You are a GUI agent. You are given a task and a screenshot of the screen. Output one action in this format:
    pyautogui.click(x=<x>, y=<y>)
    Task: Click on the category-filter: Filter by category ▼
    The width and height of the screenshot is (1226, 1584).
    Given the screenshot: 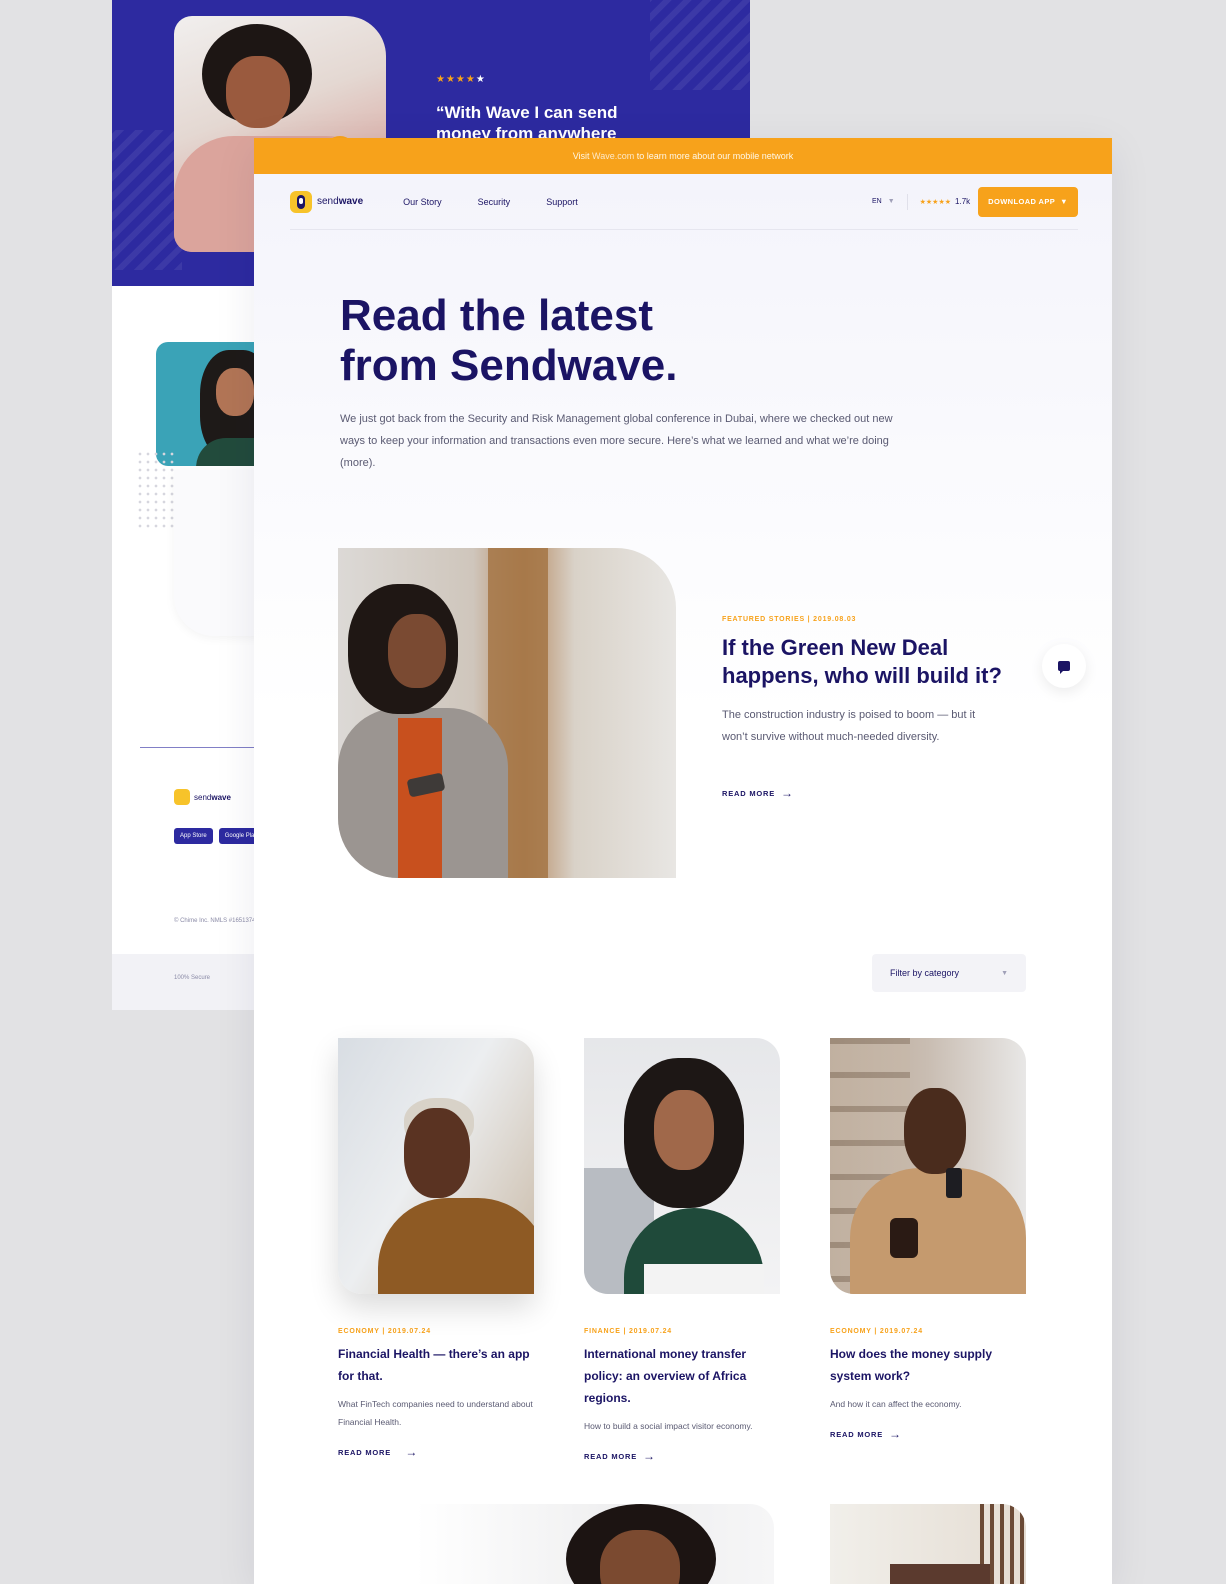 What is the action you would take?
    pyautogui.click(x=949, y=973)
    